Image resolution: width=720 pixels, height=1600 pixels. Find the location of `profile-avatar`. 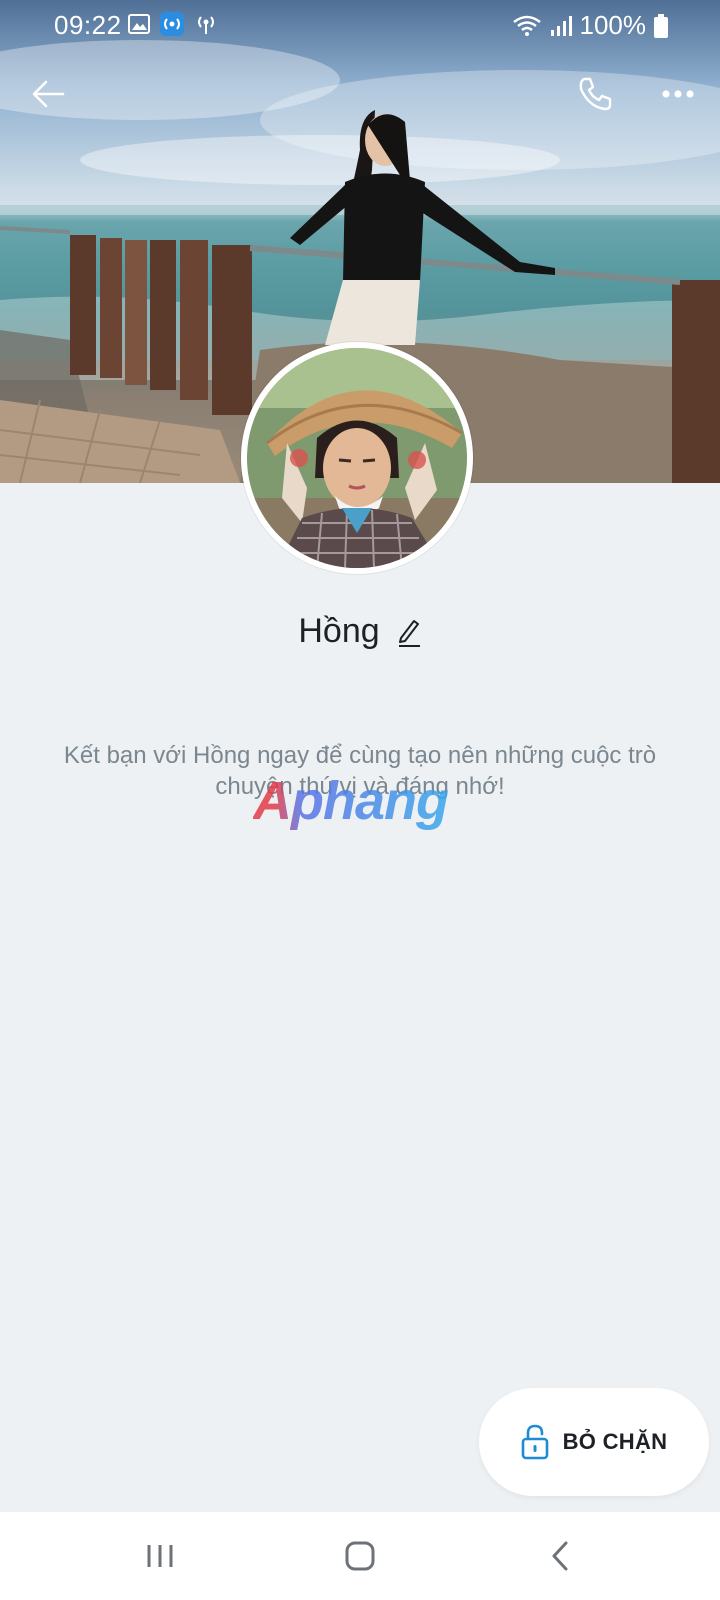

profile-avatar is located at coordinates (357, 458).